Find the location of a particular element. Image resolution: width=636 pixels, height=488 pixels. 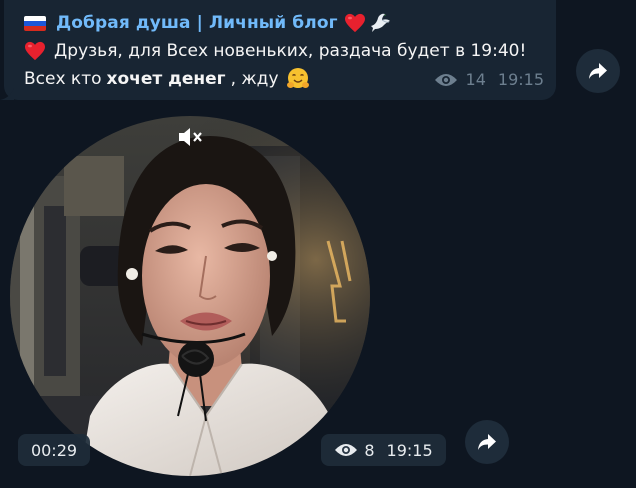

message-text-start: Всех кто is located at coordinates (63, 79).